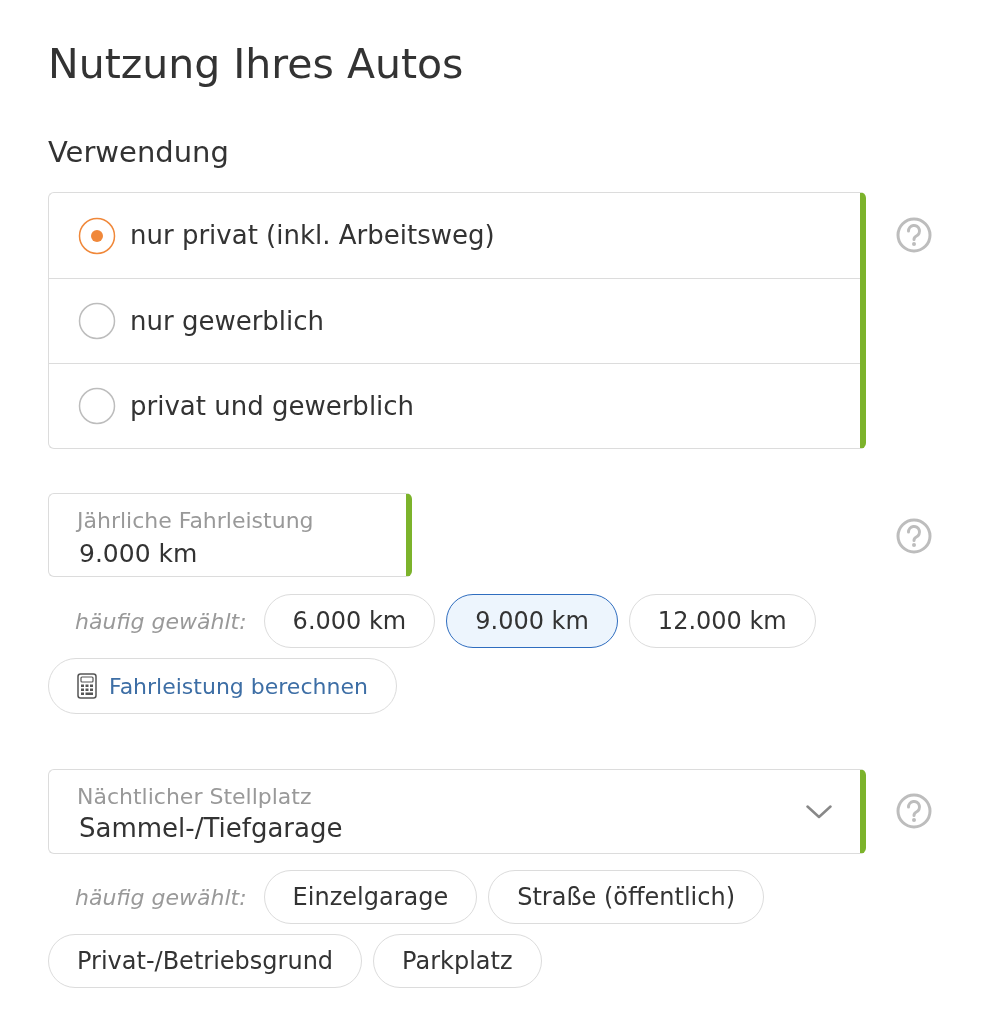 This screenshot has height=1024, width=982. I want to click on field-value: Sammel-/Tiefgarage, so click(211, 828).